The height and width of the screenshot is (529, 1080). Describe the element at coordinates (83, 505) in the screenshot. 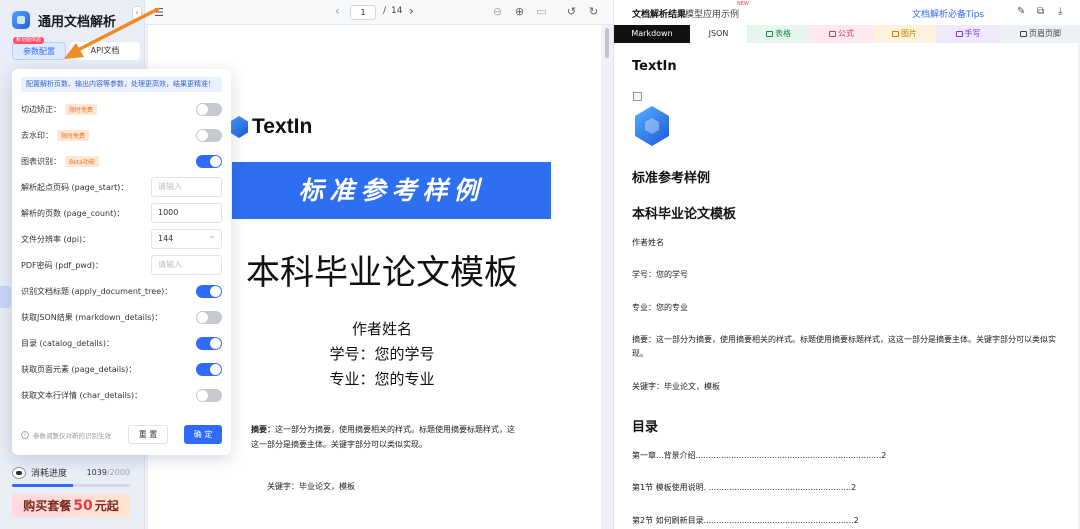

I see `buy-amount: 50` at that location.